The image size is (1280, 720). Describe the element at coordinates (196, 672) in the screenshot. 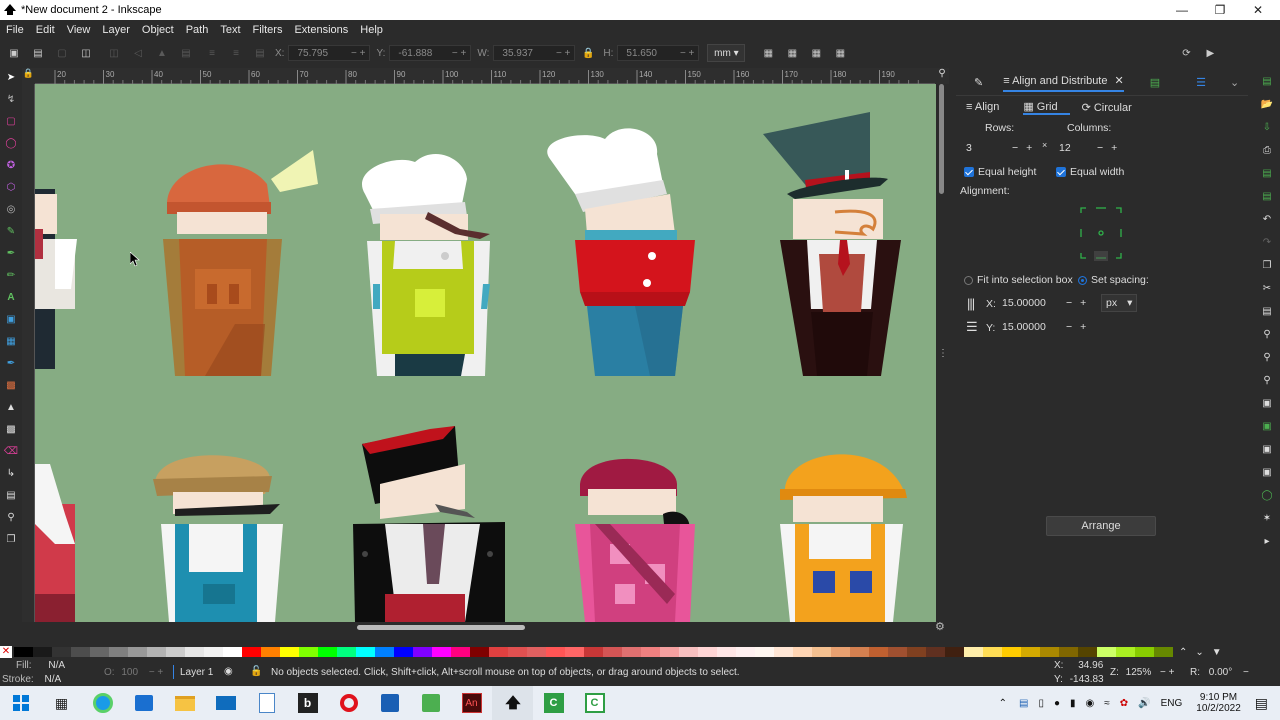

I see `layer-selector: Layer 1` at that location.